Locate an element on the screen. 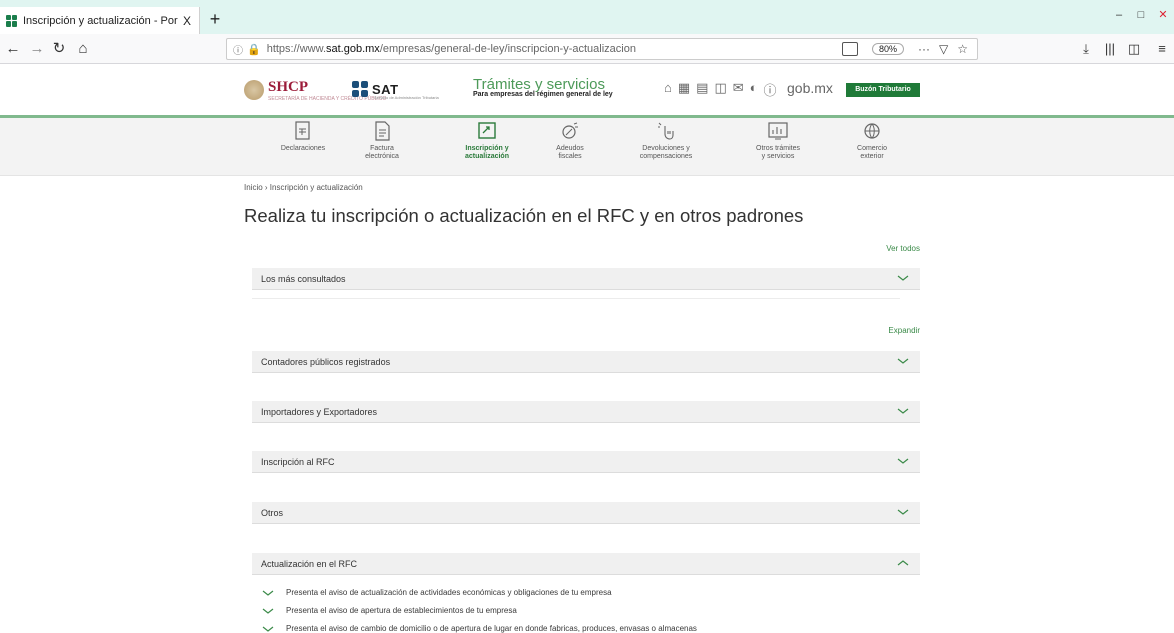  browser-tab: Inscripción y actualización - Por X is located at coordinates (100, 20).